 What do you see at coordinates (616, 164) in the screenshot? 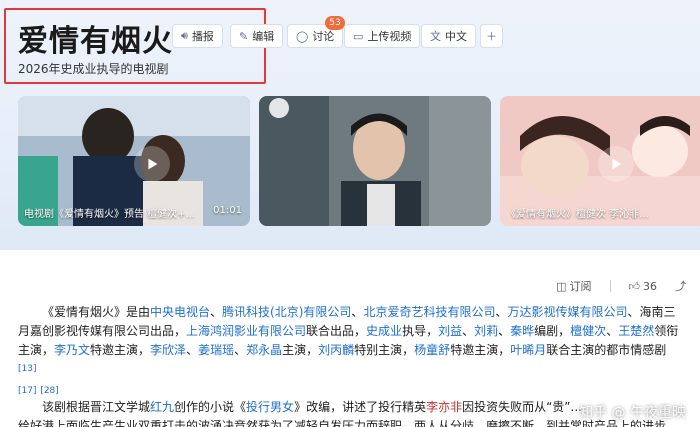
I see `video-3-play-icon` at bounding box center [616, 164].